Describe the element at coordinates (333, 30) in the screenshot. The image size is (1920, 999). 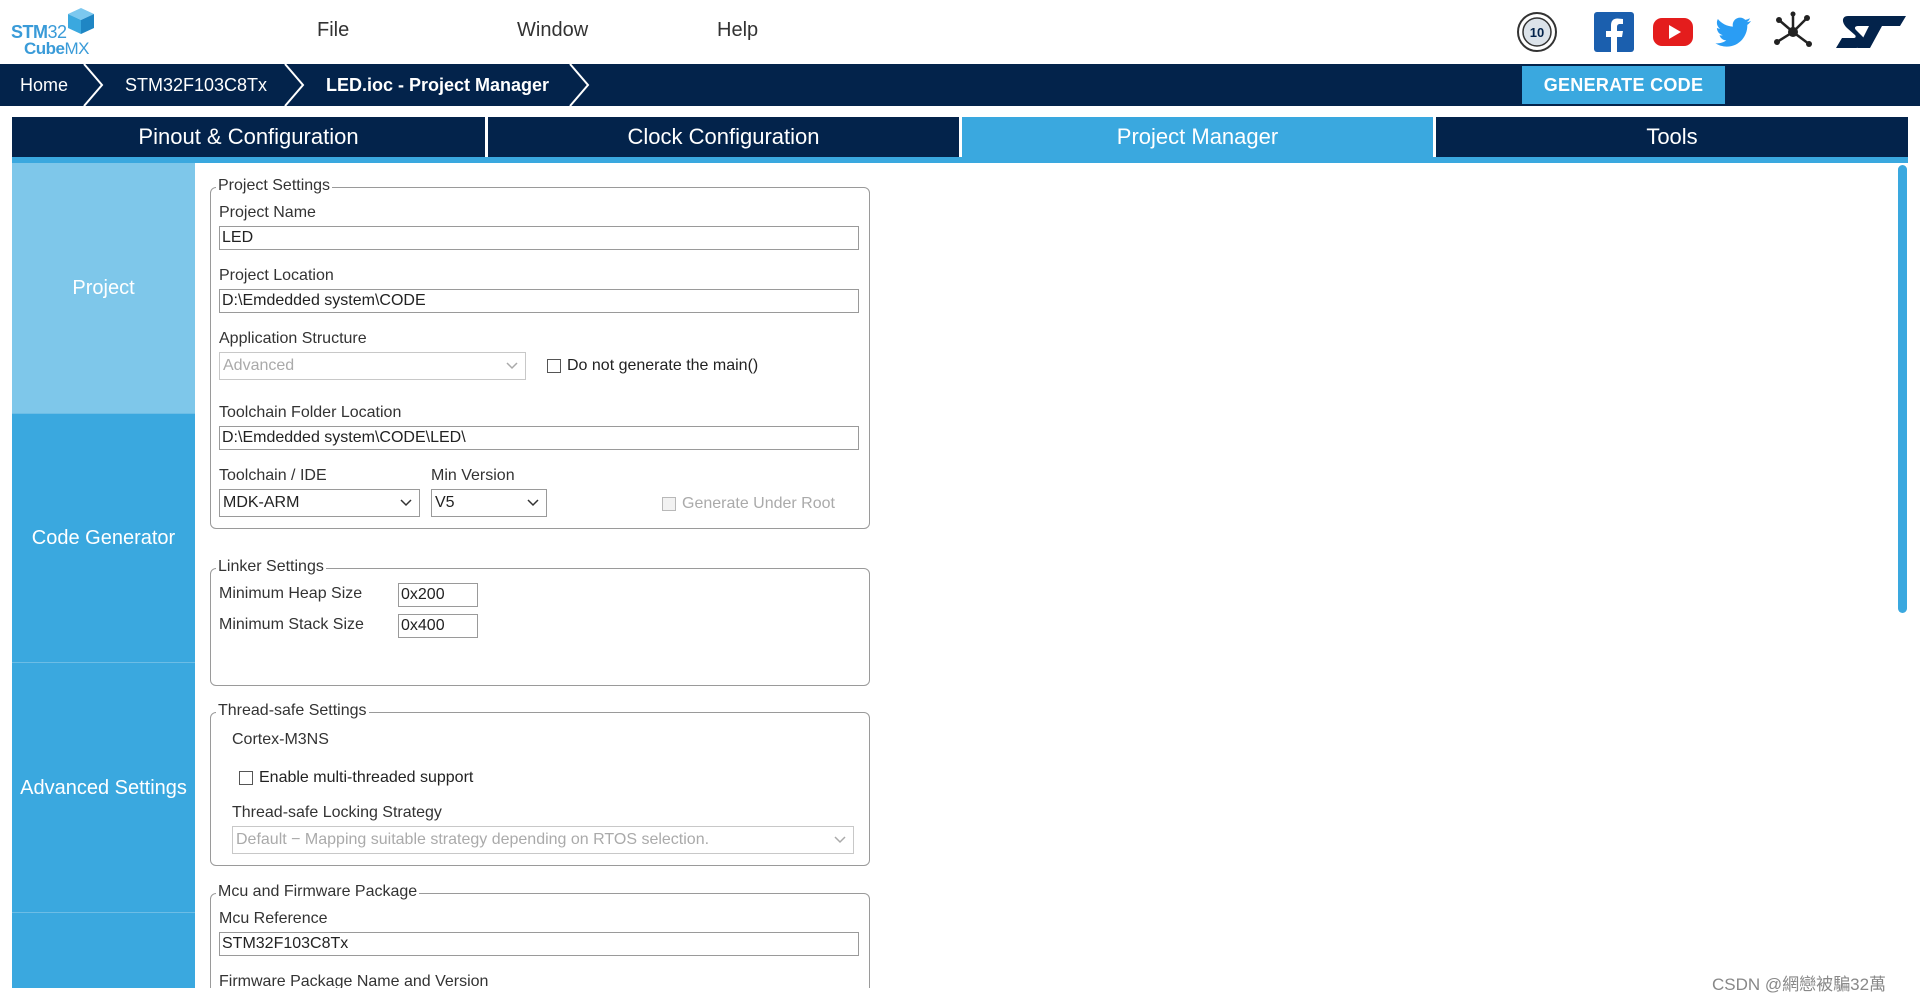
I see `menu-file: File` at that location.